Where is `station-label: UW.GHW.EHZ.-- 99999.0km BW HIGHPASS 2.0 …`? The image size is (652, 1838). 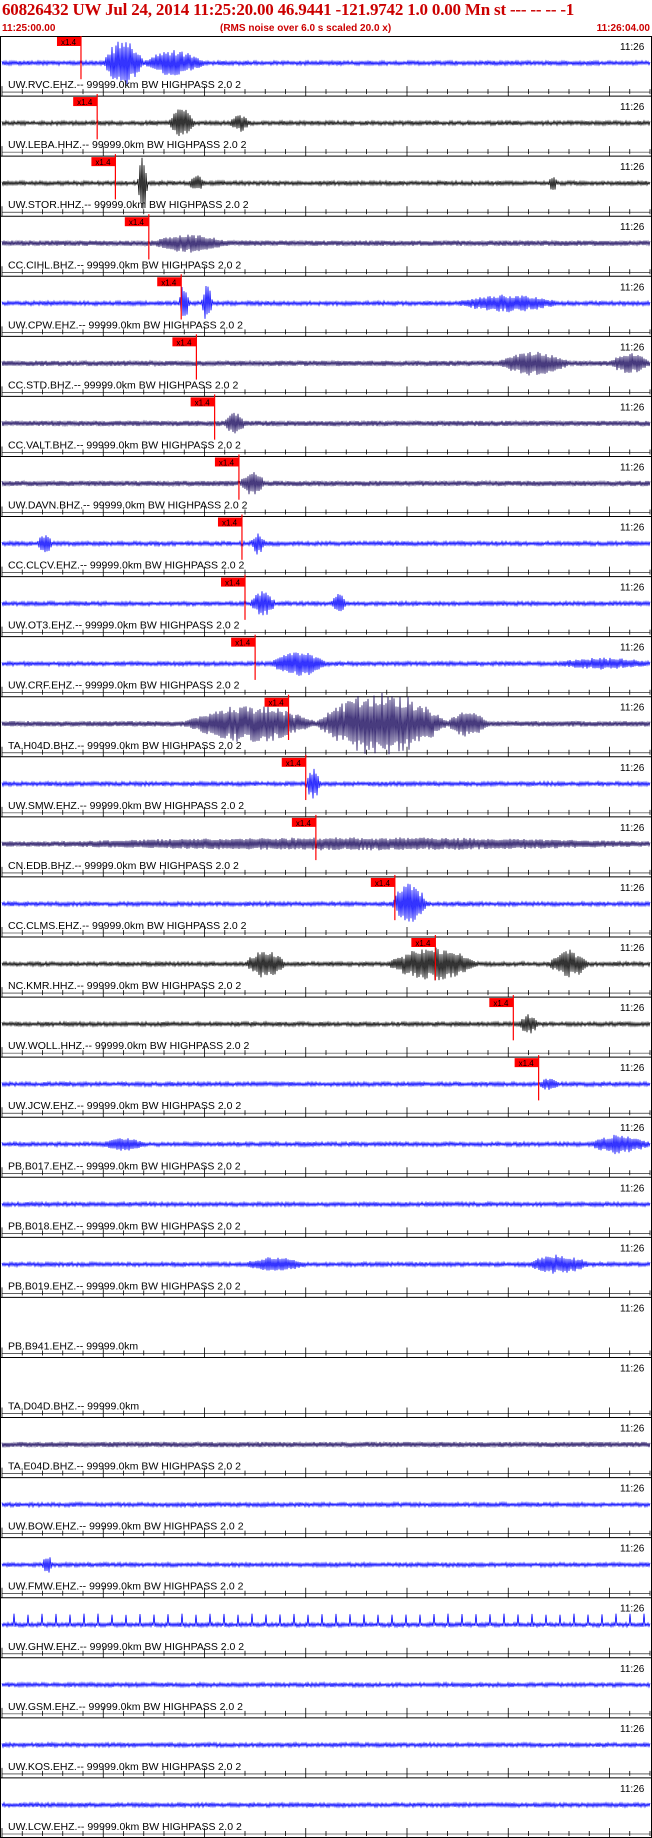
station-label: UW.GHW.EHZ.-- 99999.0km BW HIGHPASS 2.0 … is located at coordinates (126, 1647).